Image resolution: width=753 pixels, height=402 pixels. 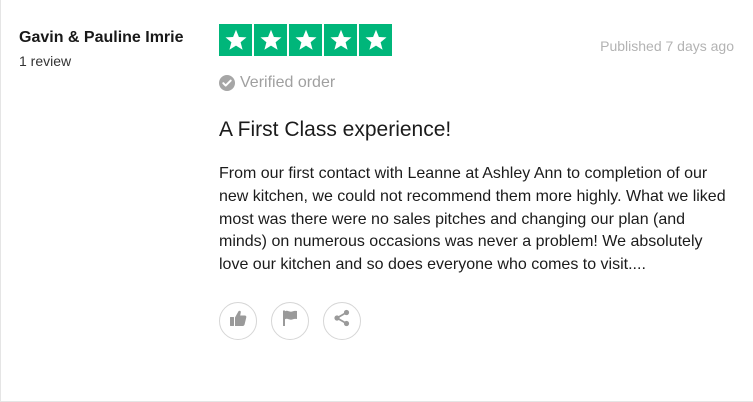 I want to click on thumbs-up-icon, so click(x=238, y=320).